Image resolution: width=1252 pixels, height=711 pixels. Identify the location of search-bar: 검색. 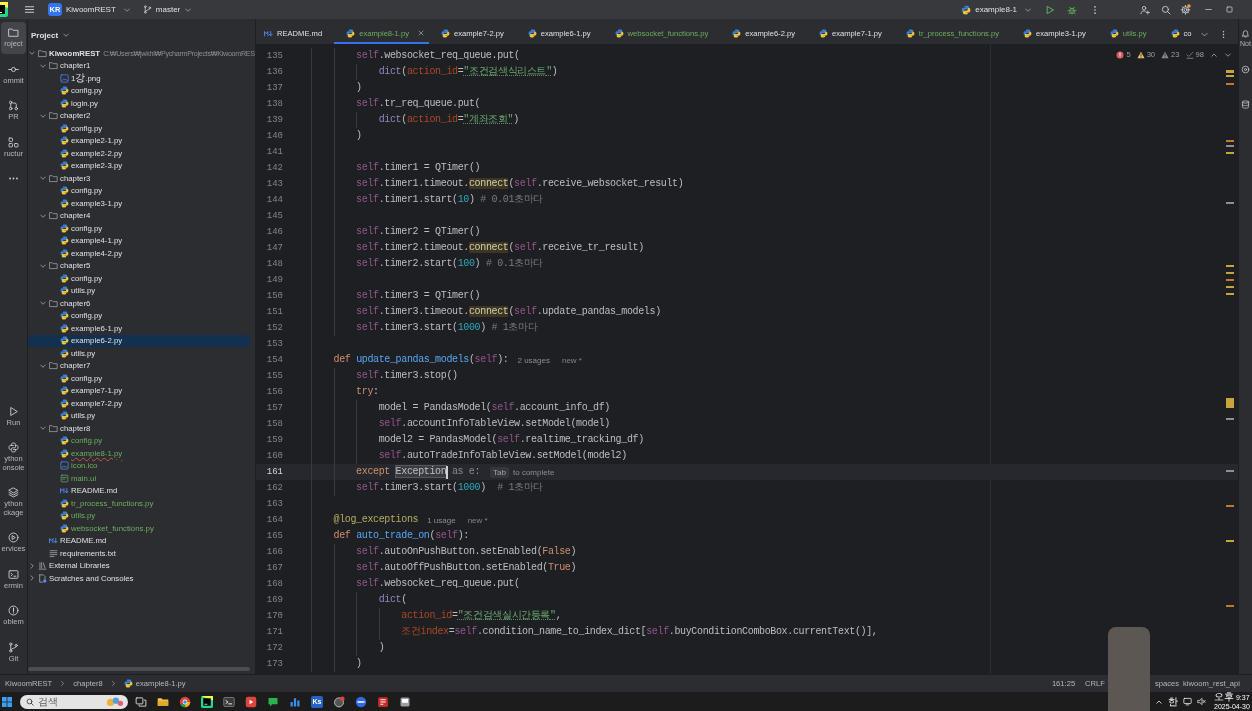
(74, 701).